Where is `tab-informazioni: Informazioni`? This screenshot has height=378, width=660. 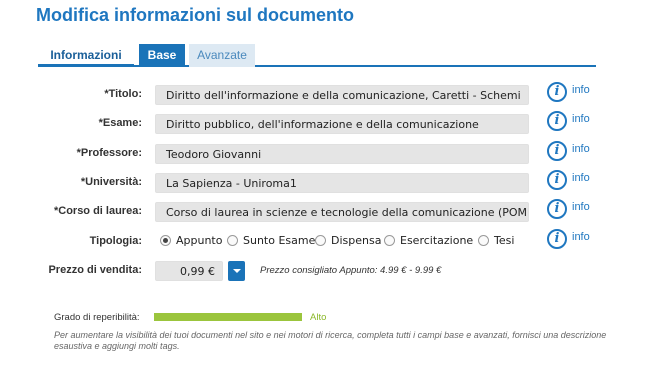
tab-informazioni: Informazioni is located at coordinates (86, 55).